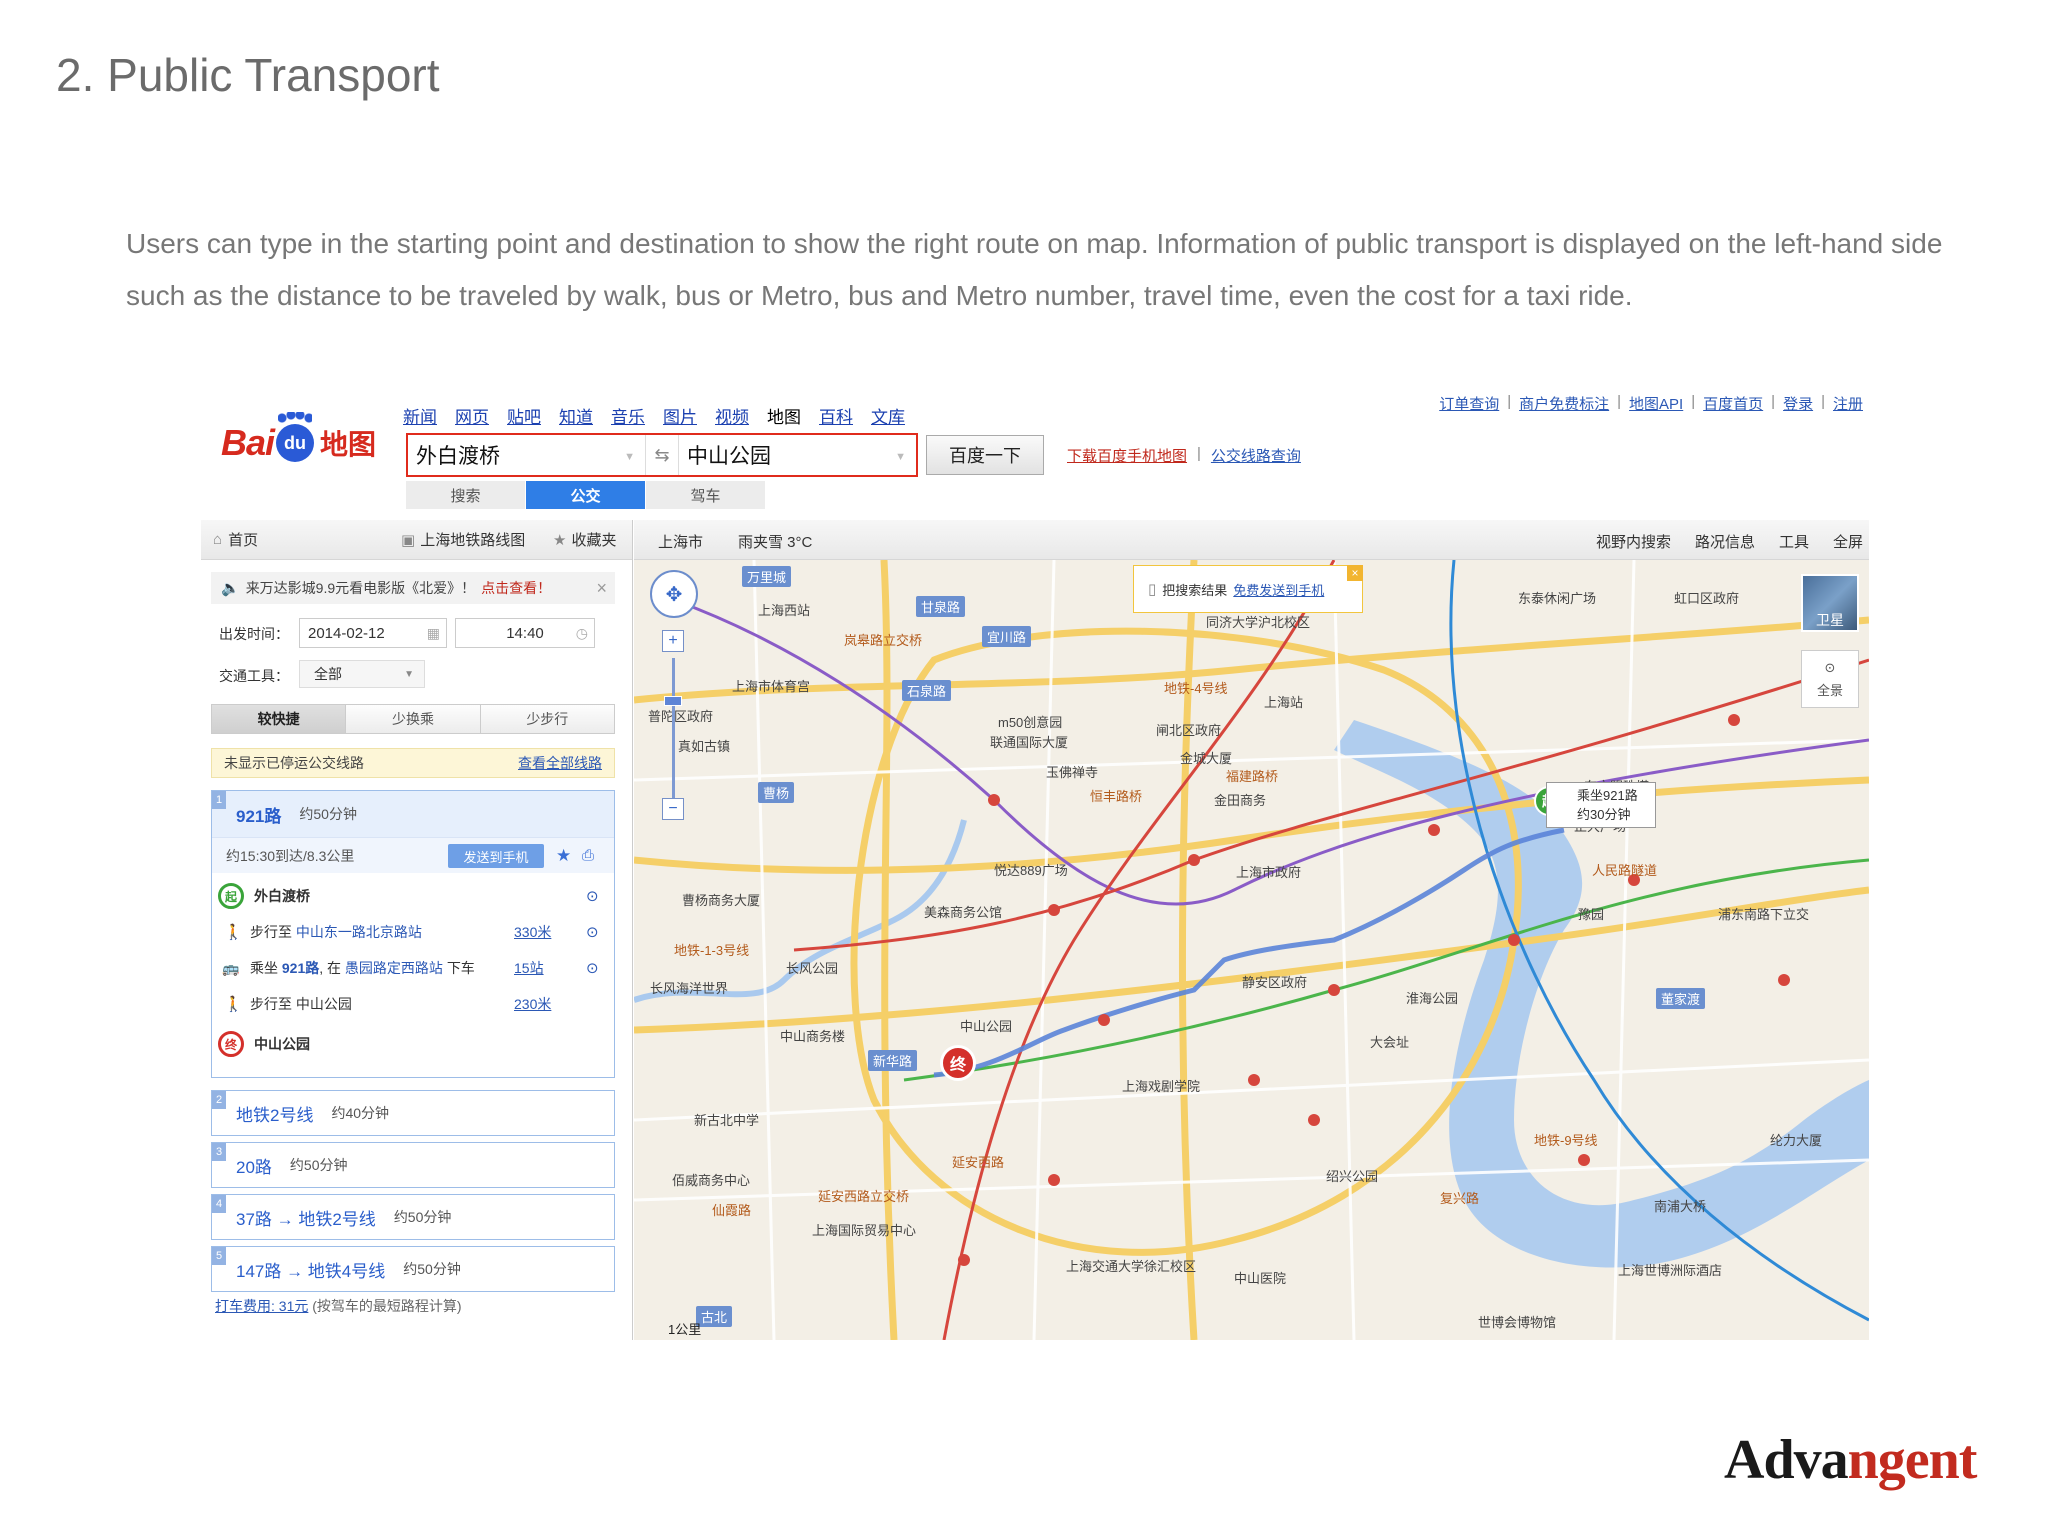 This screenshot has width=2048, height=1536. What do you see at coordinates (864, 1229) in the screenshot?
I see `map-label: 上海国际贸易中心` at bounding box center [864, 1229].